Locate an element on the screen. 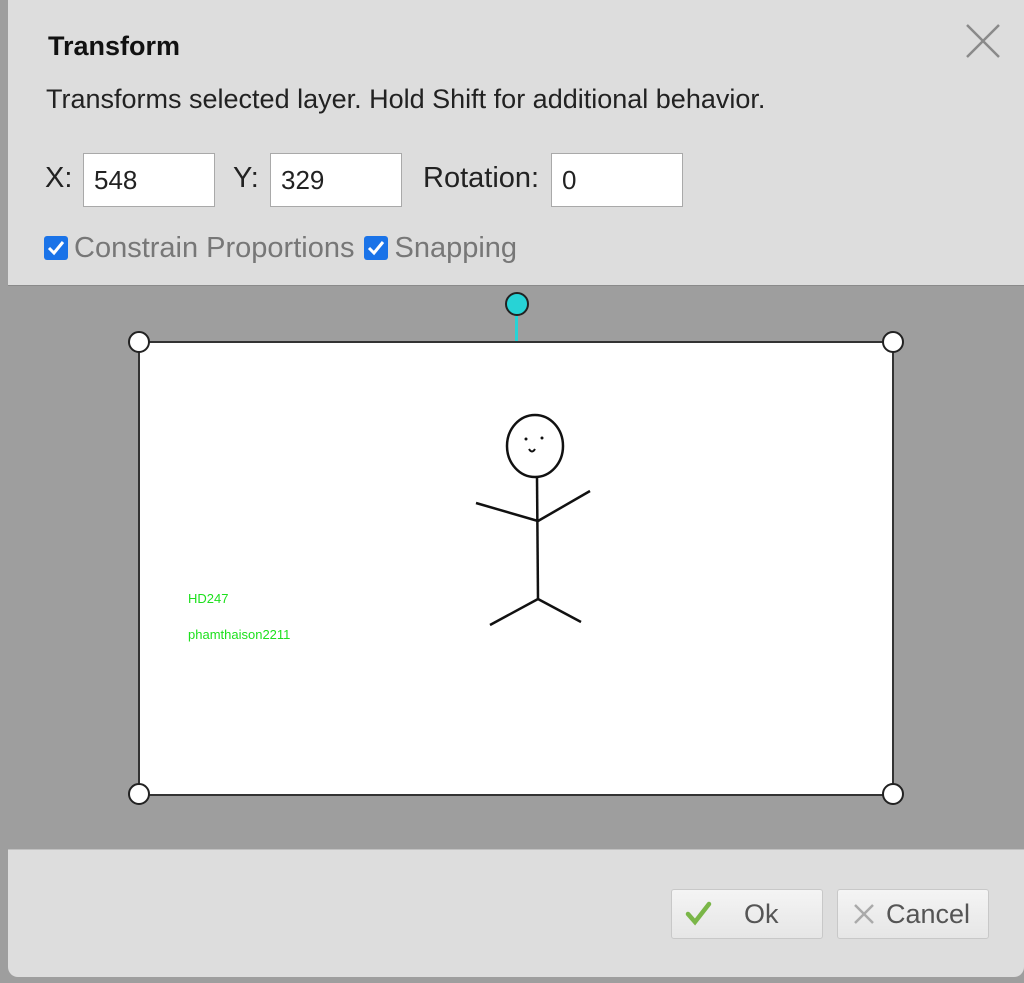 Image resolution: width=1024 pixels, height=983 pixels. constrain-proportions-label: Constrain Proportions is located at coordinates (214, 248).